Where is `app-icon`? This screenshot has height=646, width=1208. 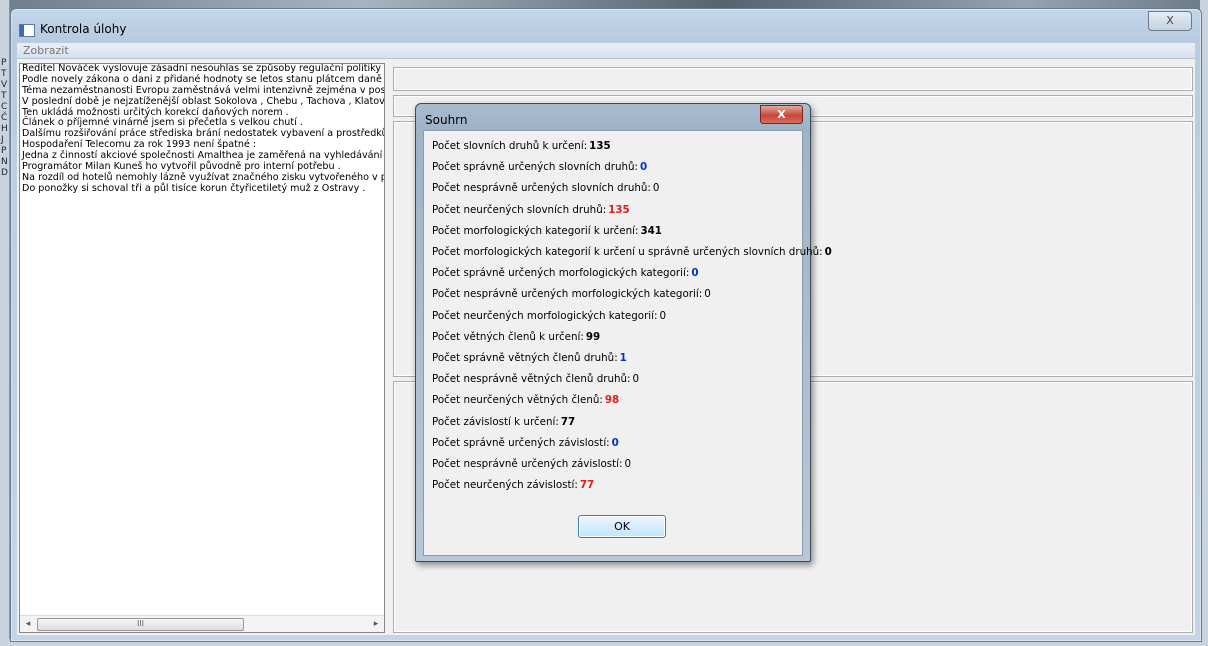 app-icon is located at coordinates (27, 30).